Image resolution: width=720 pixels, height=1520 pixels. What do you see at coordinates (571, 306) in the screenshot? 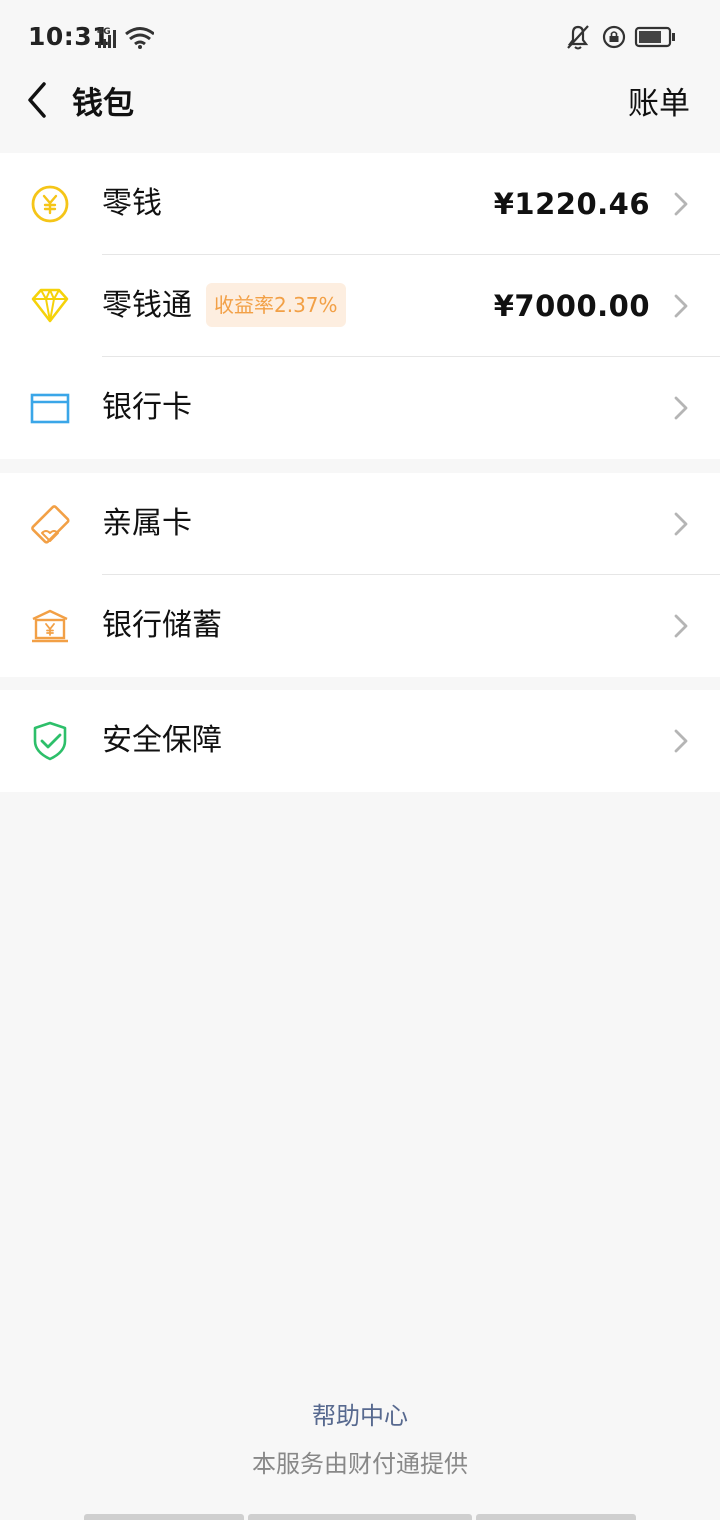
I see `lingqiantong-amount: ¥7000.00` at bounding box center [571, 306].